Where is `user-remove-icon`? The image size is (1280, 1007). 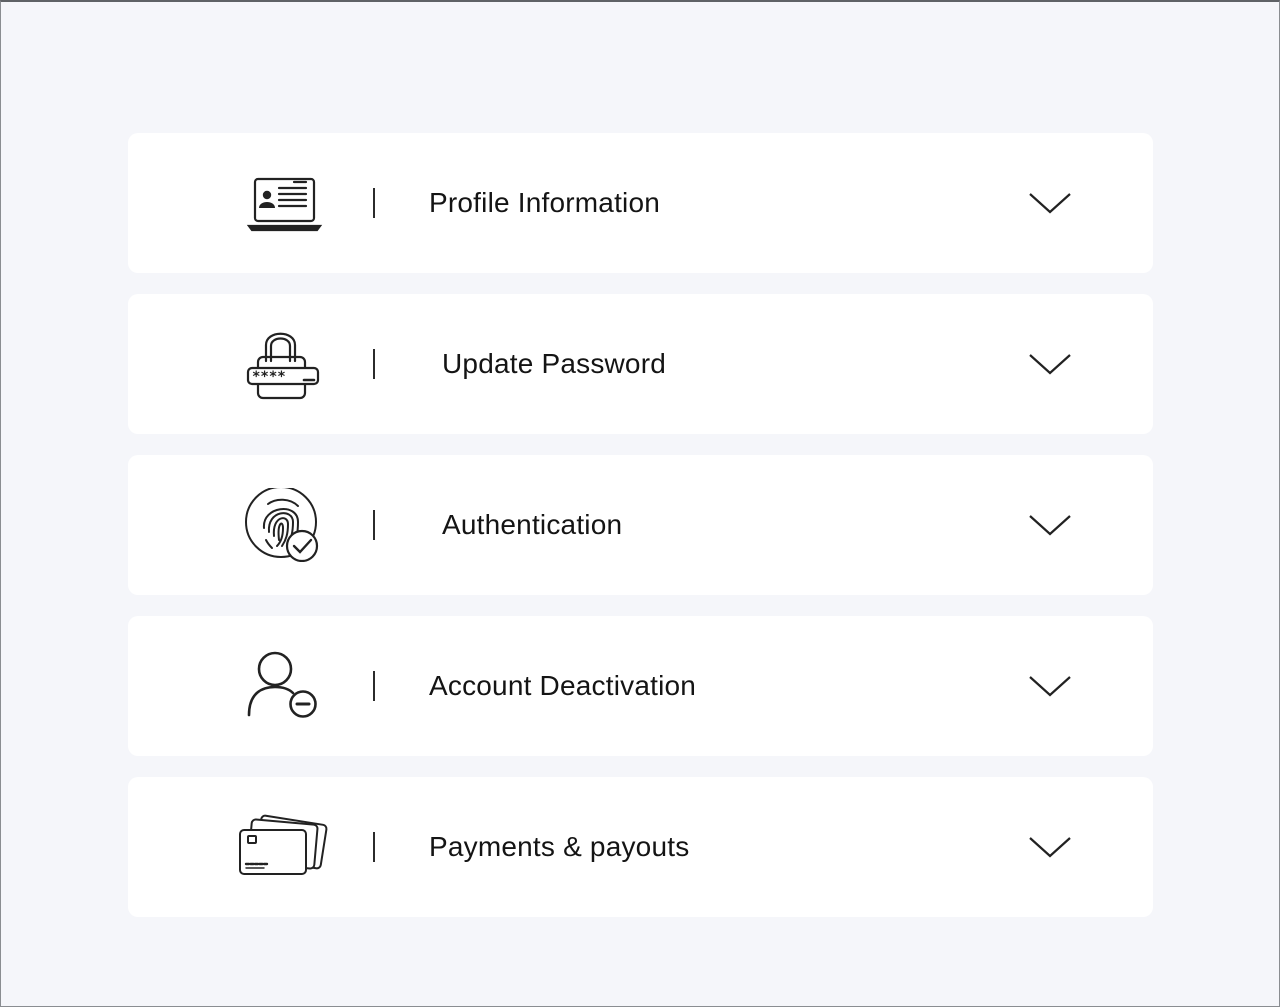 user-remove-icon is located at coordinates (291, 686).